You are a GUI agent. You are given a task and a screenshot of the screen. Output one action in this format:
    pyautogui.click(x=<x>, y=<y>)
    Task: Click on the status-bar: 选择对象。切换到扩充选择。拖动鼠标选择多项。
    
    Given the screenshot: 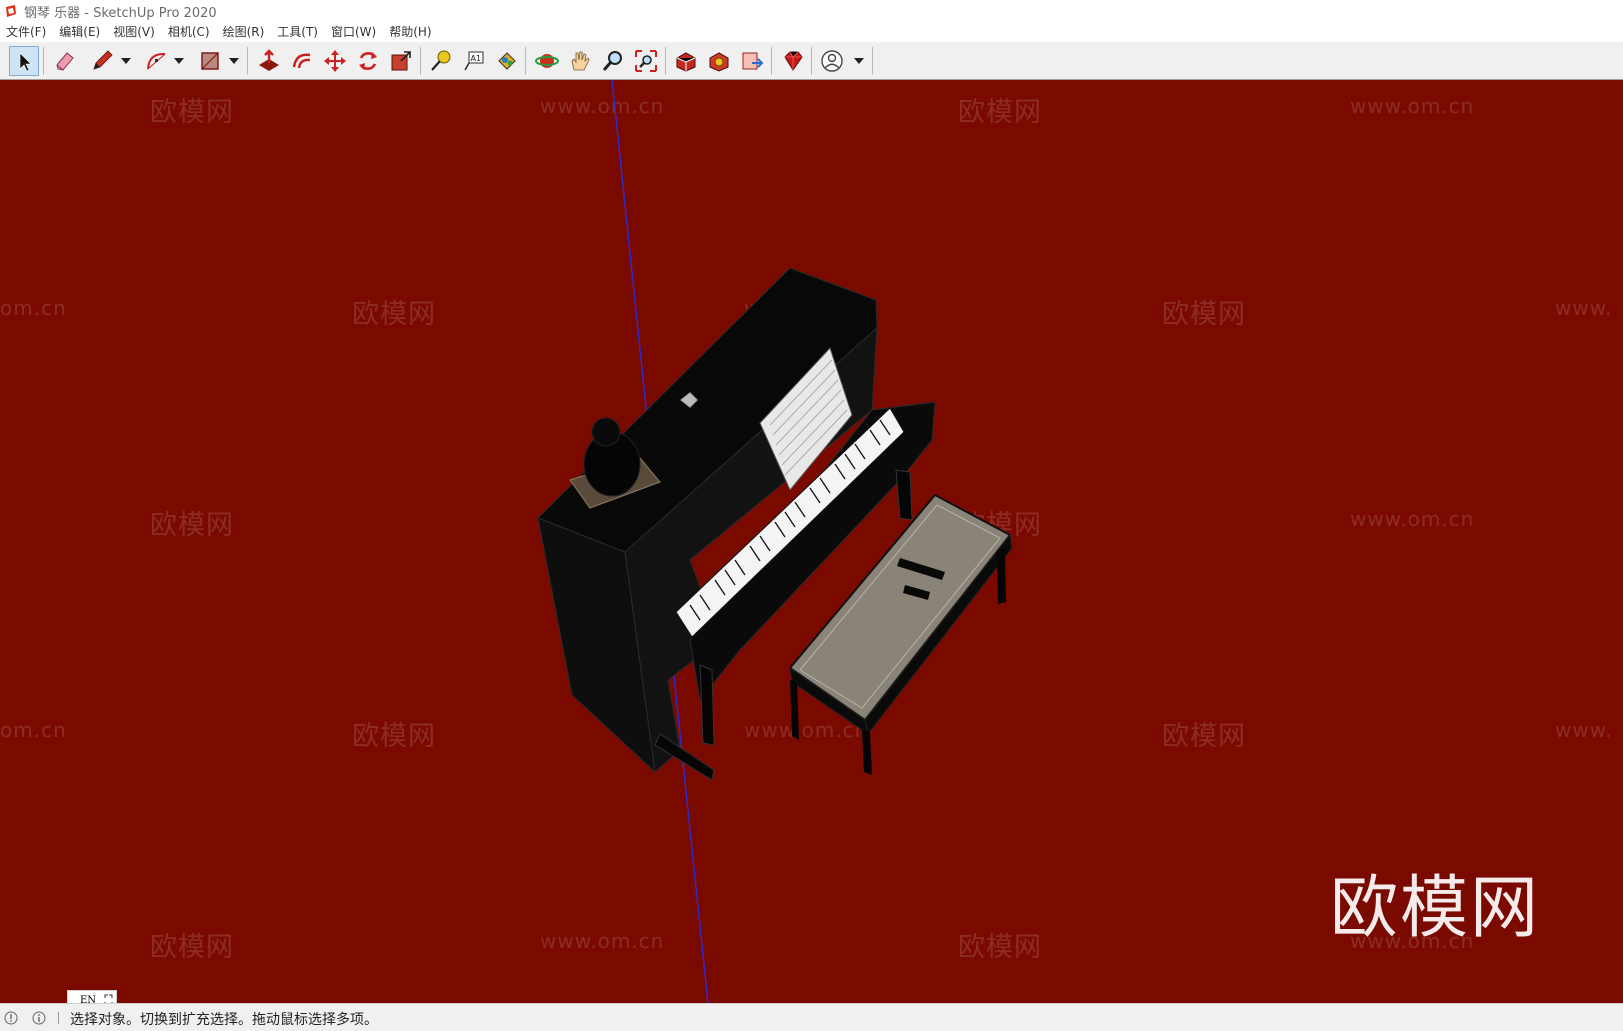 What is the action you would take?
    pyautogui.click(x=811, y=1017)
    